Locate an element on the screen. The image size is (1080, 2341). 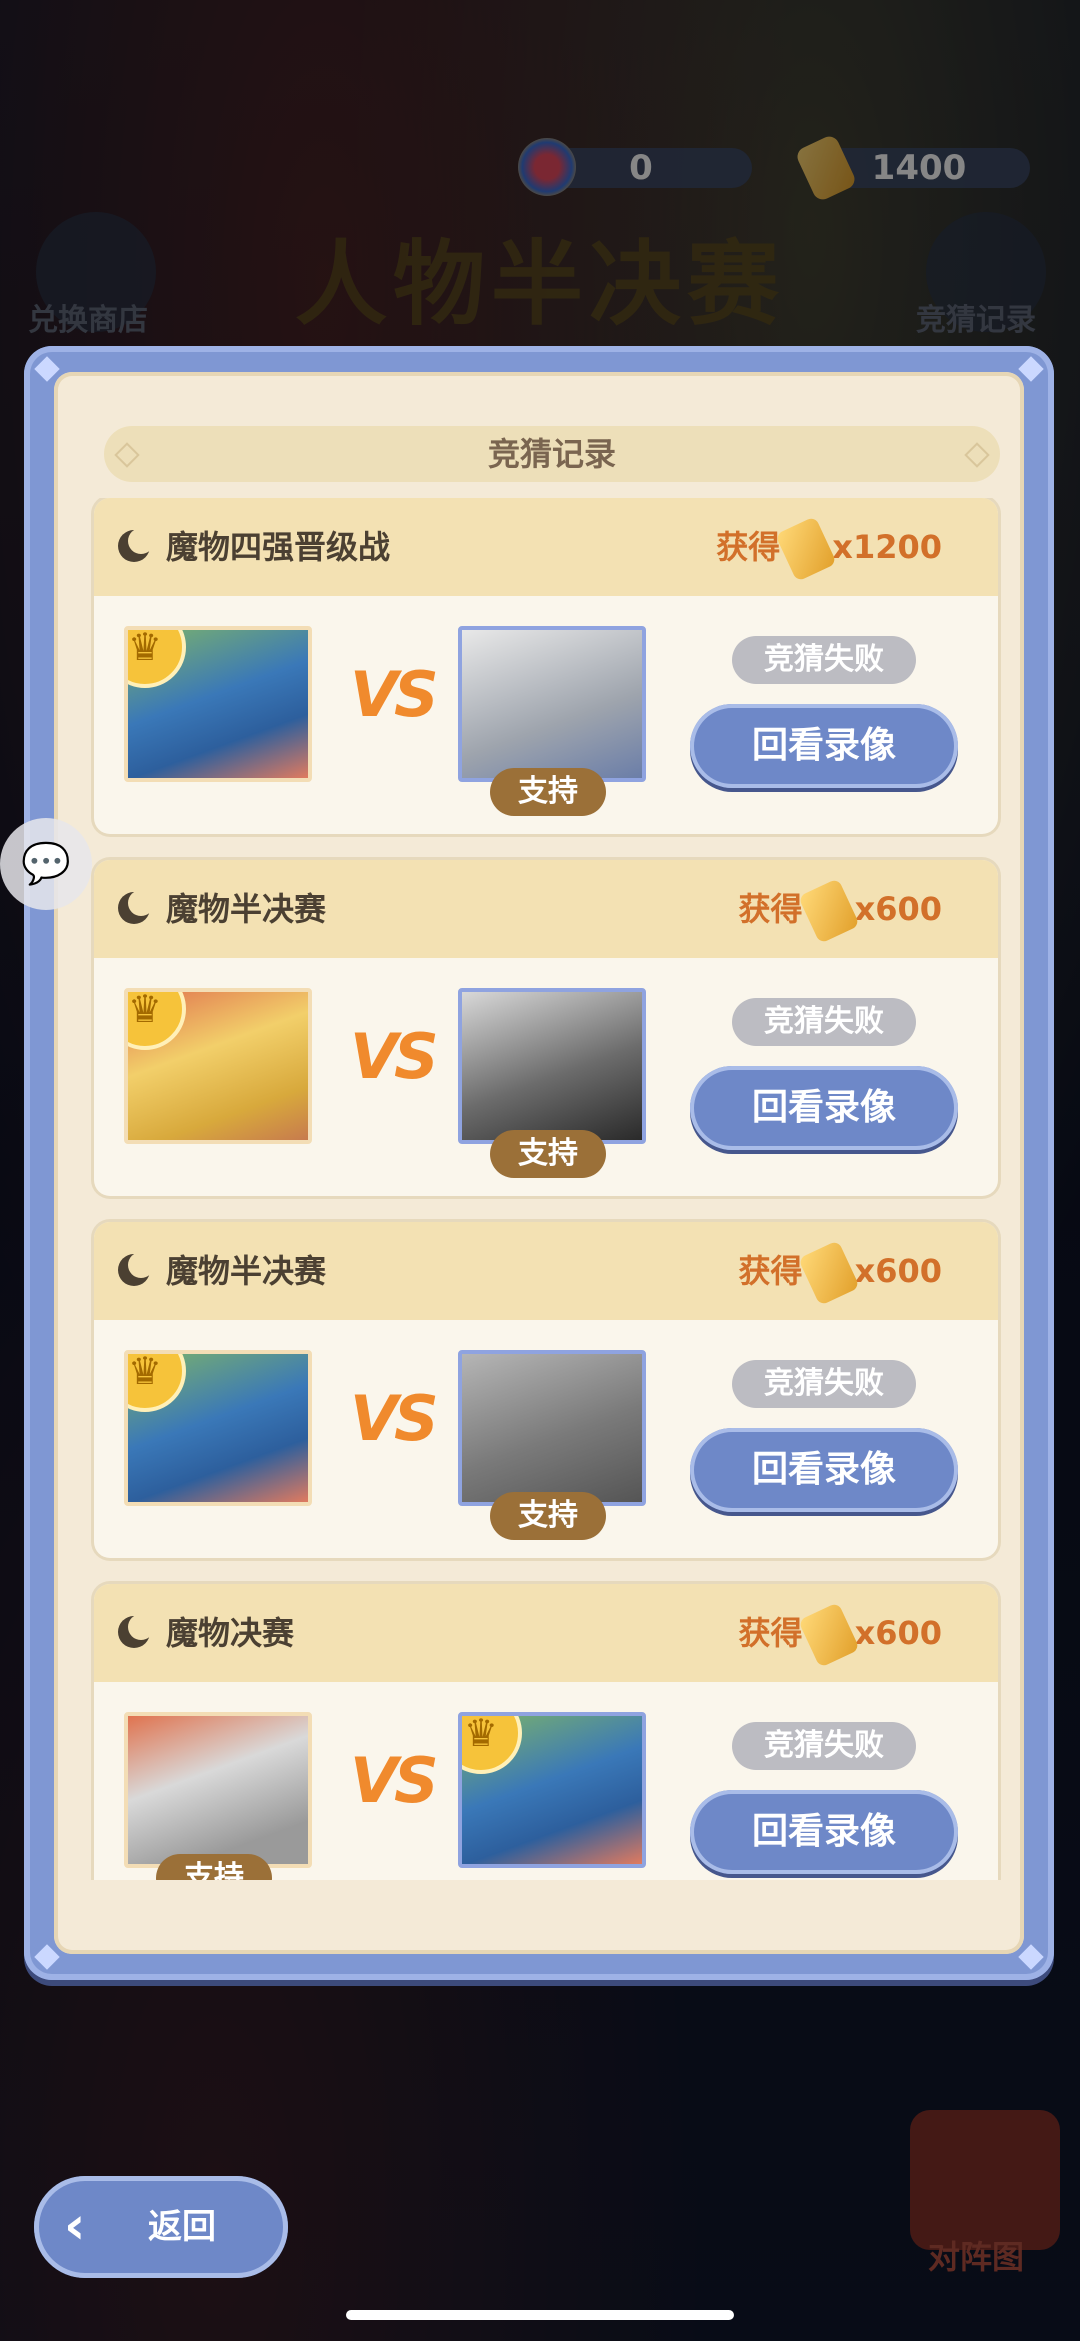
back-arrow-icon: ‹ is located at coordinates (75, 2226).